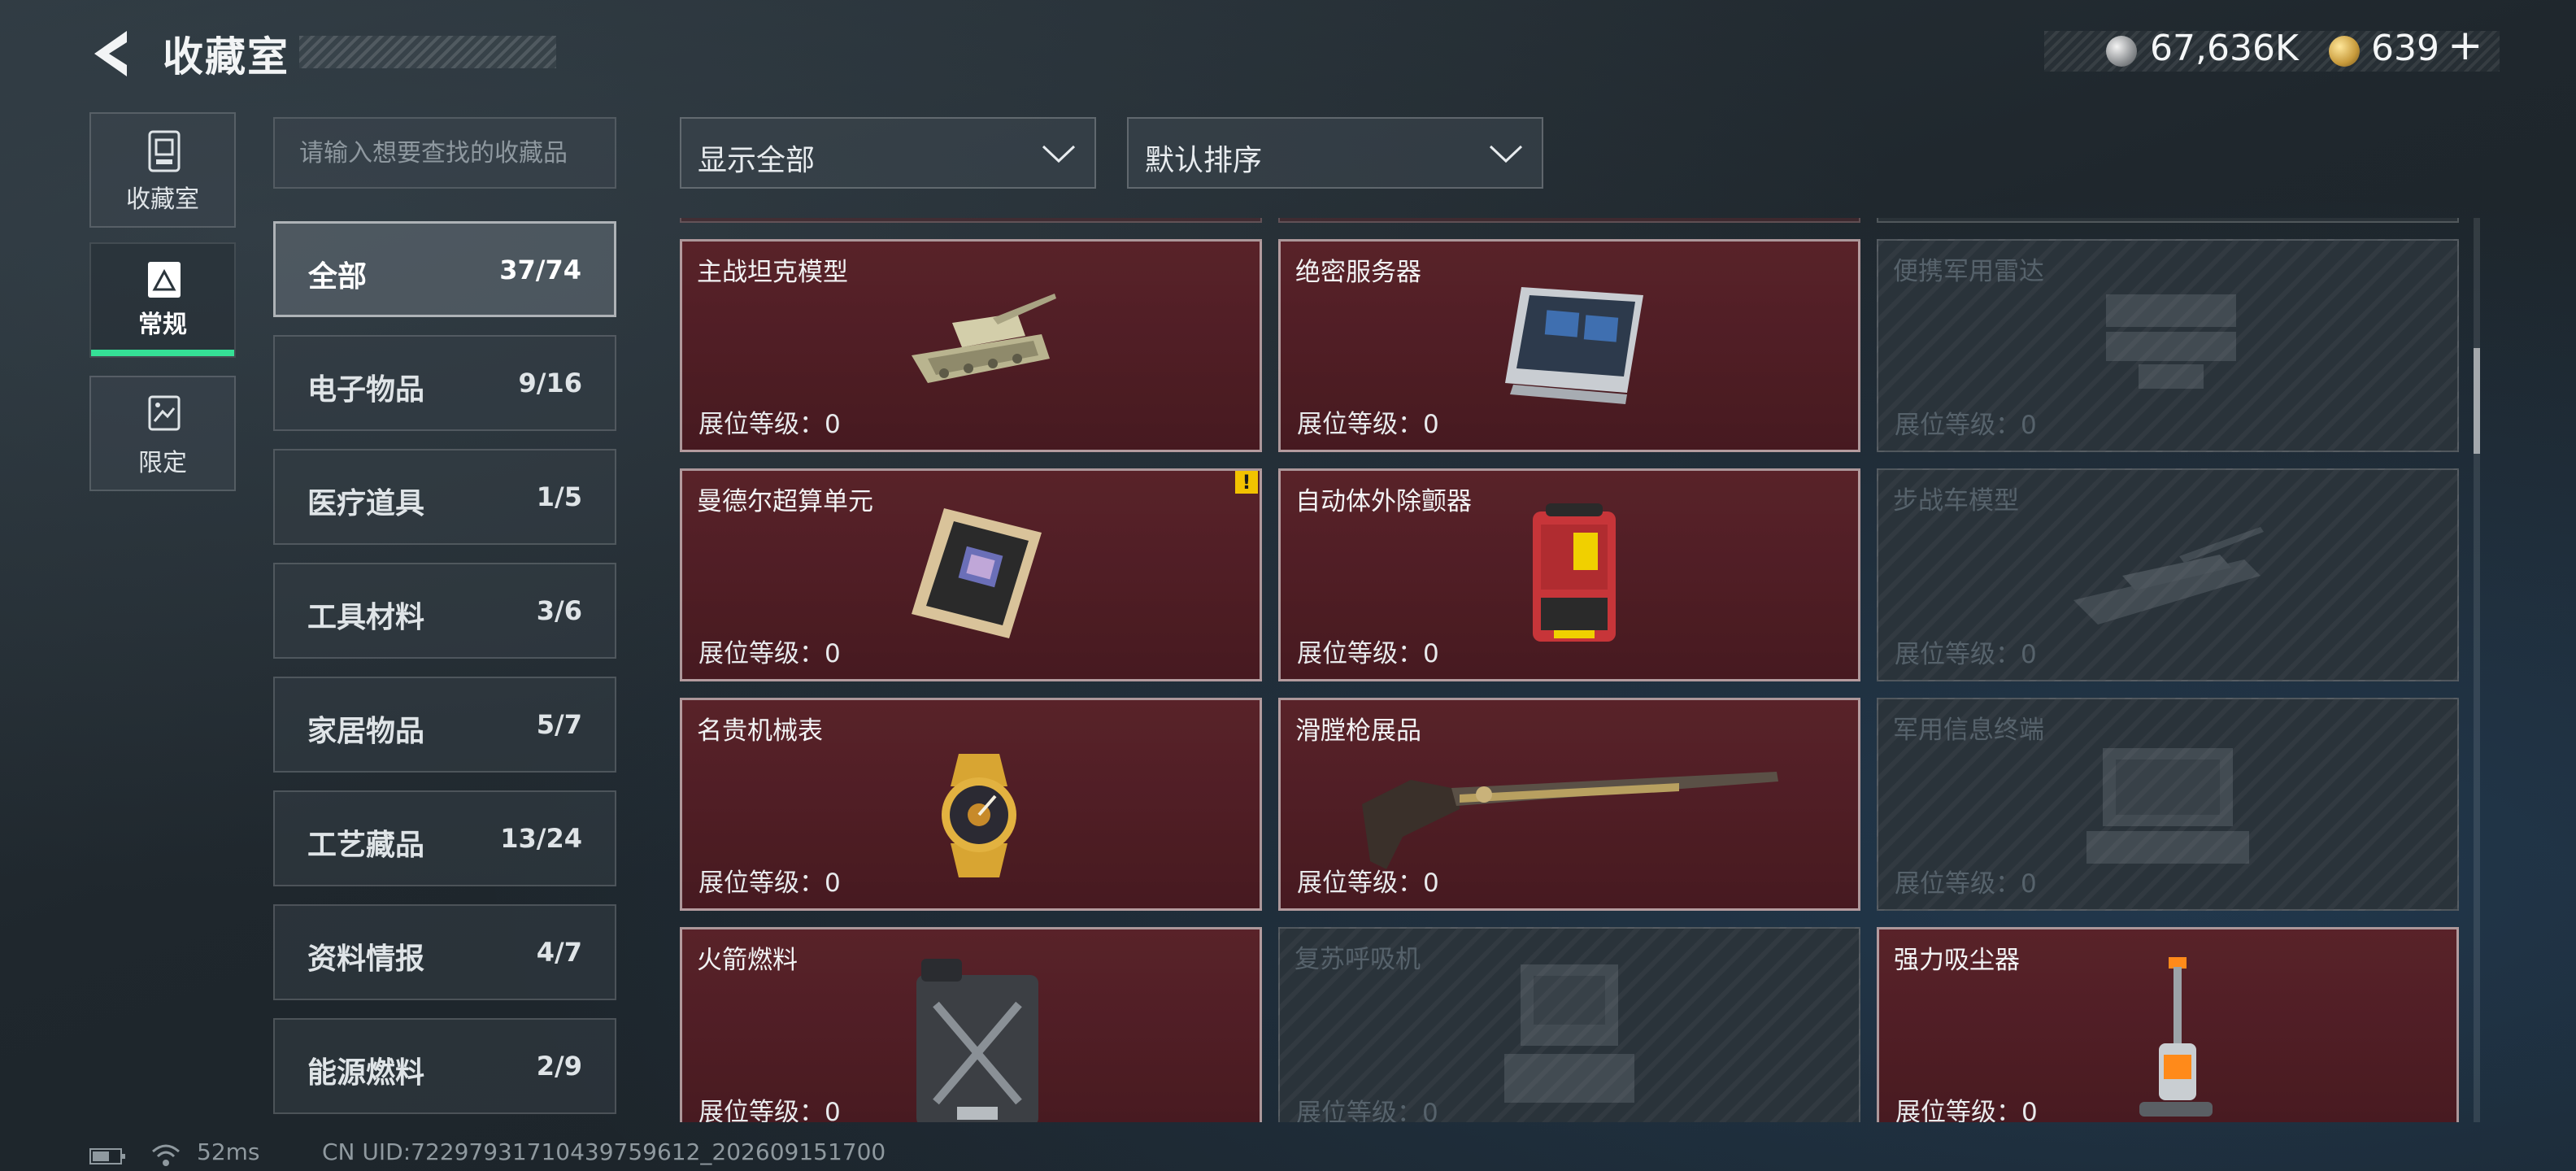 The image size is (2576, 1171). I want to click on side-tab-collection: 收藏室, so click(163, 170).